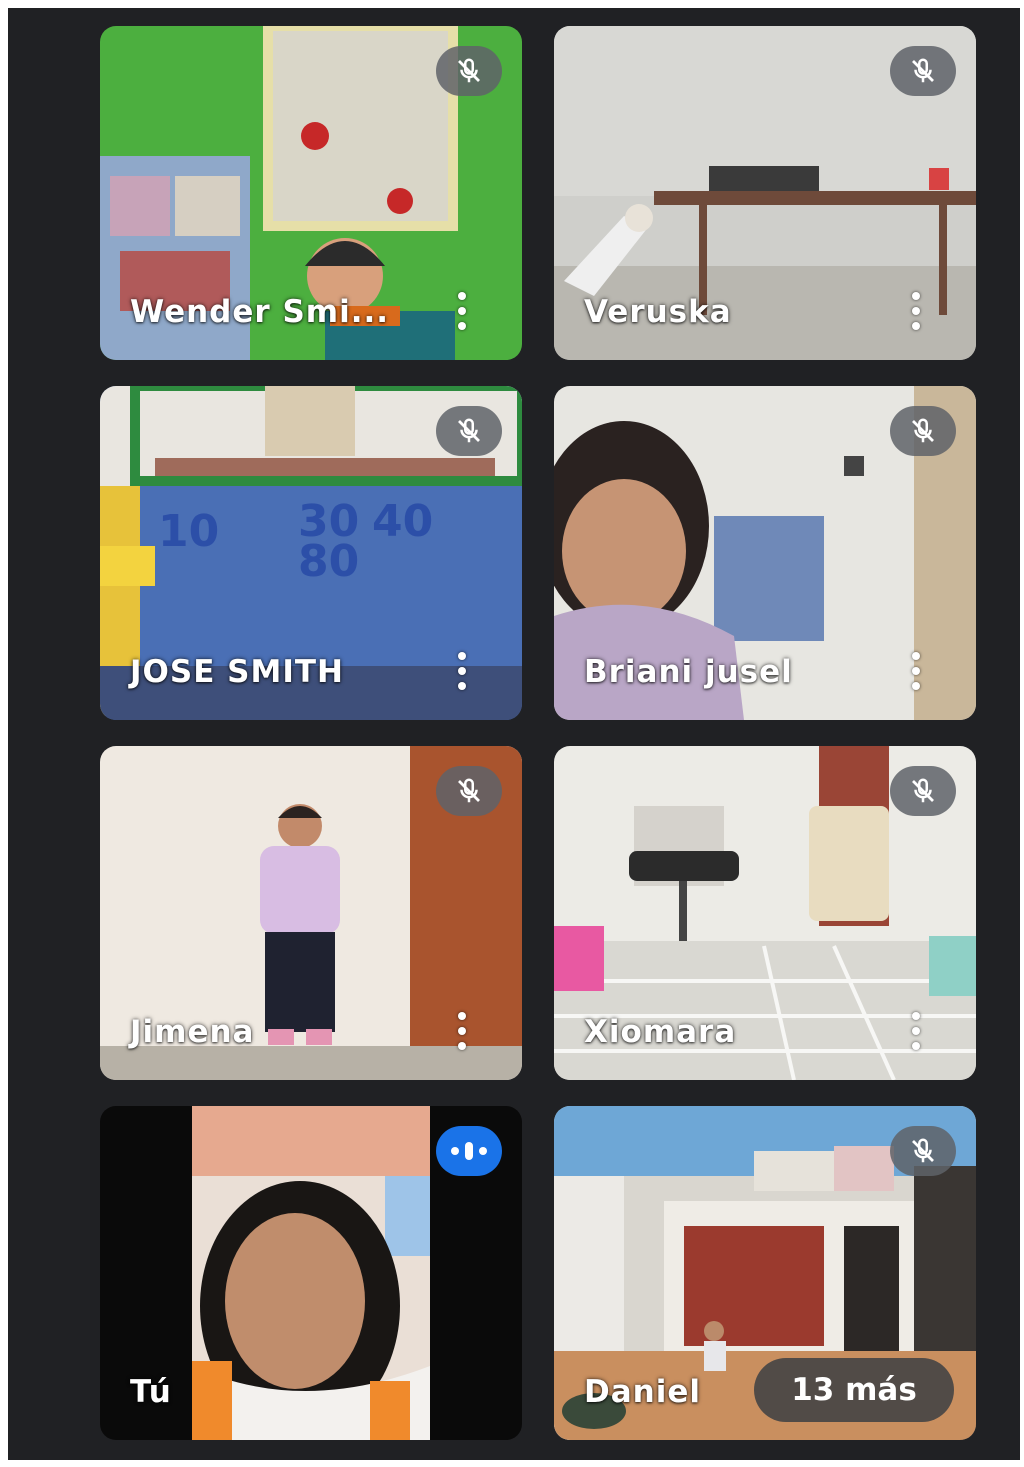 The image size is (1024, 1467). I want to click on participant-name: Xiomara, so click(660, 1032).